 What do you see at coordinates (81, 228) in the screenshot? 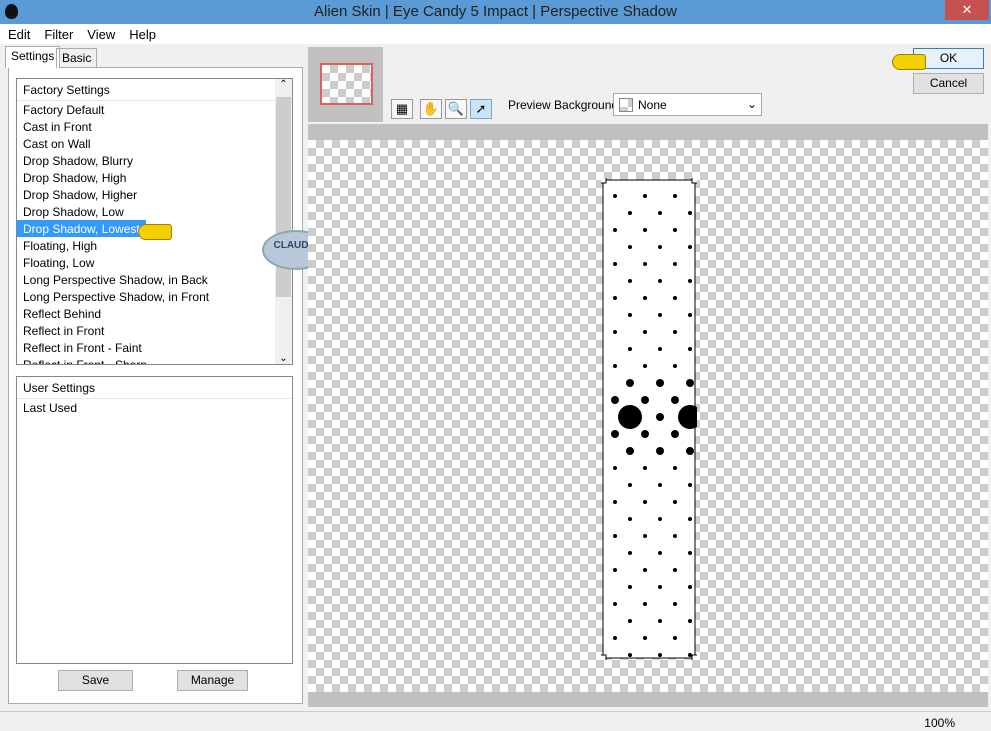
I see `list-item: Drop Shadow, Lowest` at bounding box center [81, 228].